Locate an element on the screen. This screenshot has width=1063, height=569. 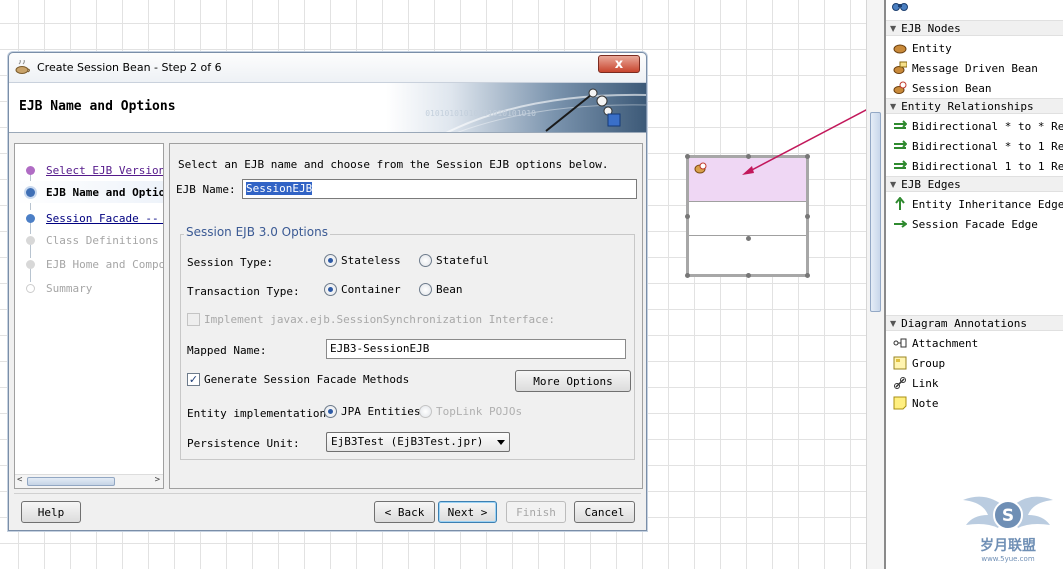
palette-item-bidirectional-one-one: Bidirectional 1 to 1 Relationship is located at coordinates (974, 166).